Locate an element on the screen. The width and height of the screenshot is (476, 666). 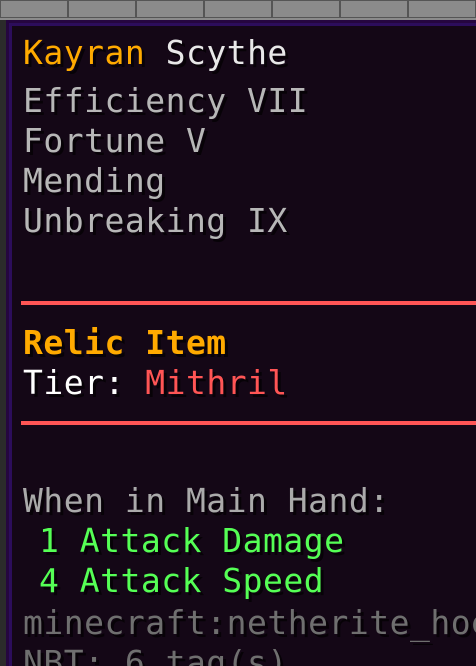
enchantment-unbreaking: Unbreaking IX is located at coordinates (155, 220).